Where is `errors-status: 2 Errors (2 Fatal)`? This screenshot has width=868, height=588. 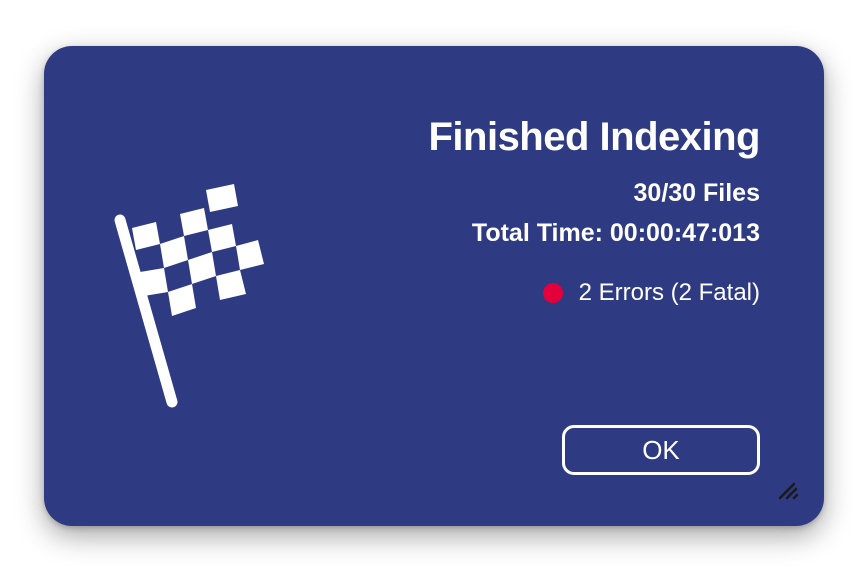
errors-status: 2 Errors (2 Fatal) is located at coordinates (594, 293).